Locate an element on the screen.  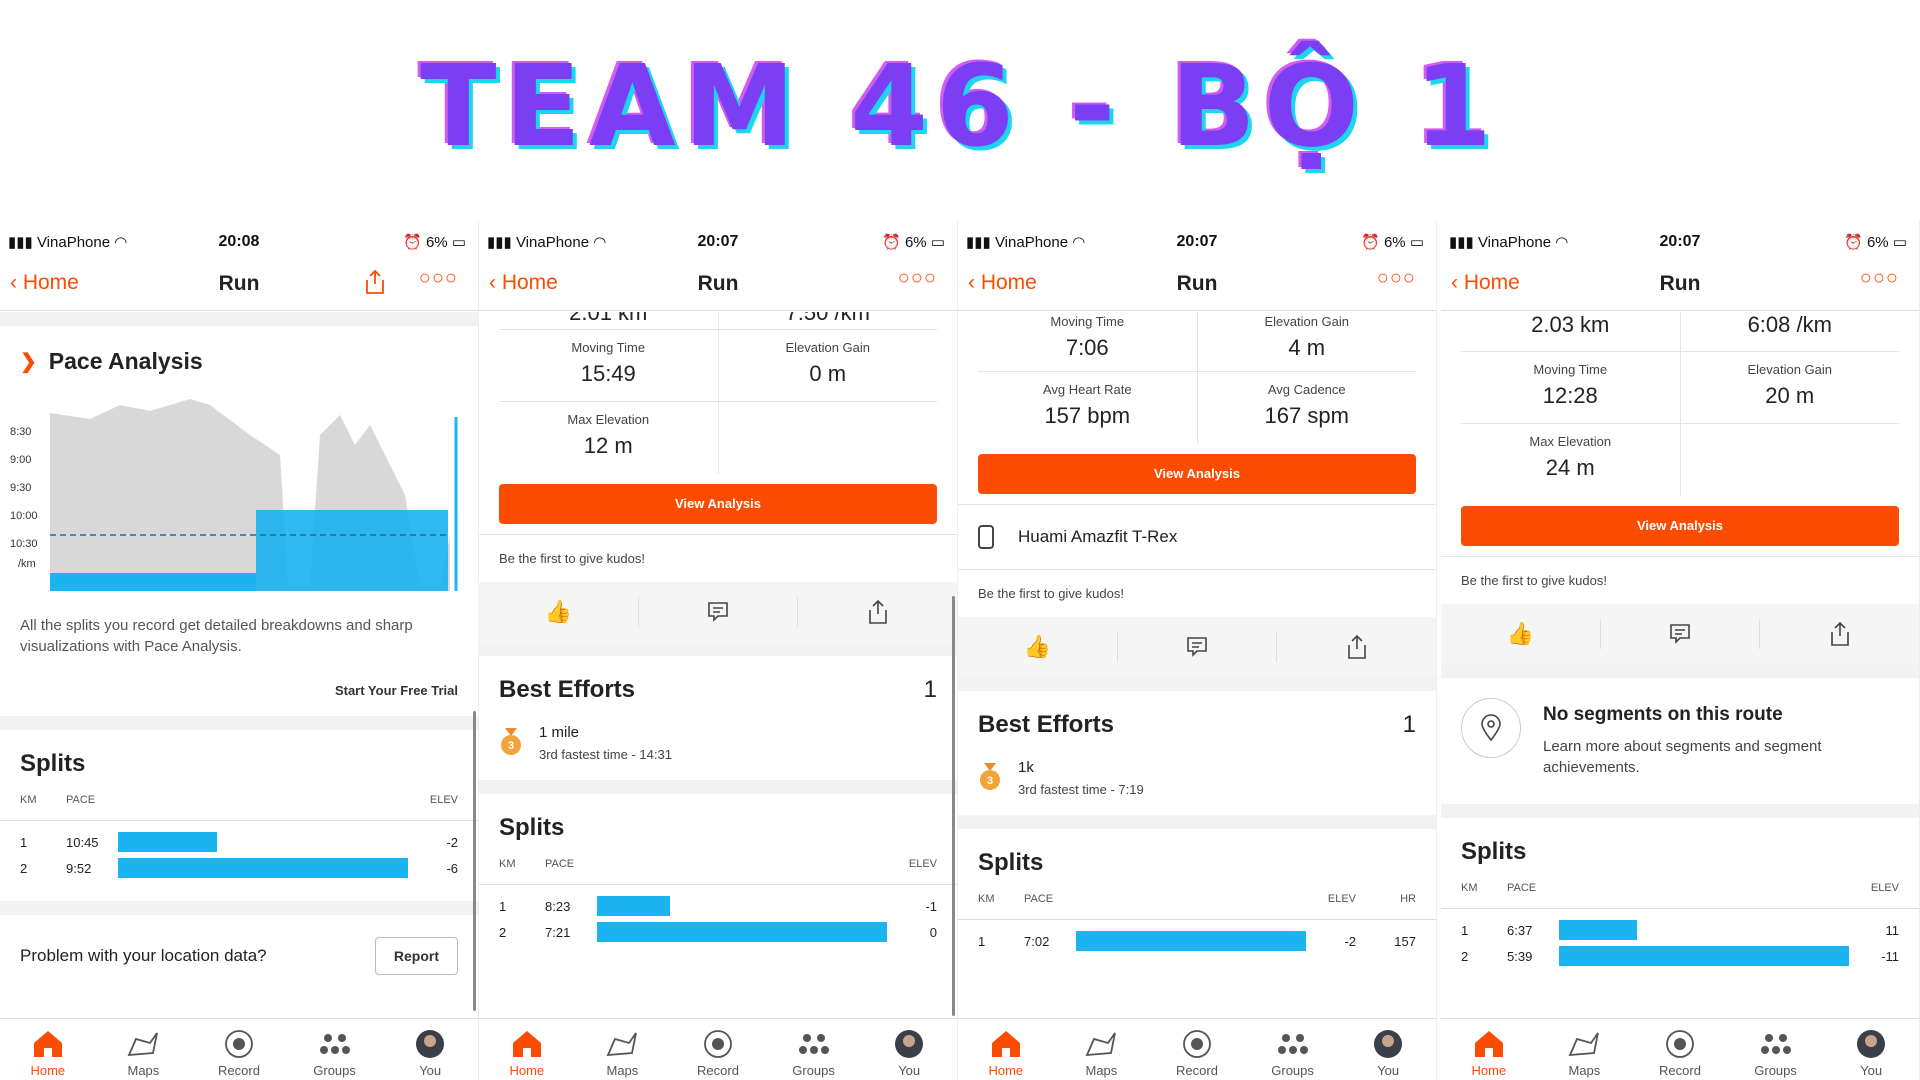
tab-bar: Home Maps Record Groups You is located at coordinates (239, 1049).